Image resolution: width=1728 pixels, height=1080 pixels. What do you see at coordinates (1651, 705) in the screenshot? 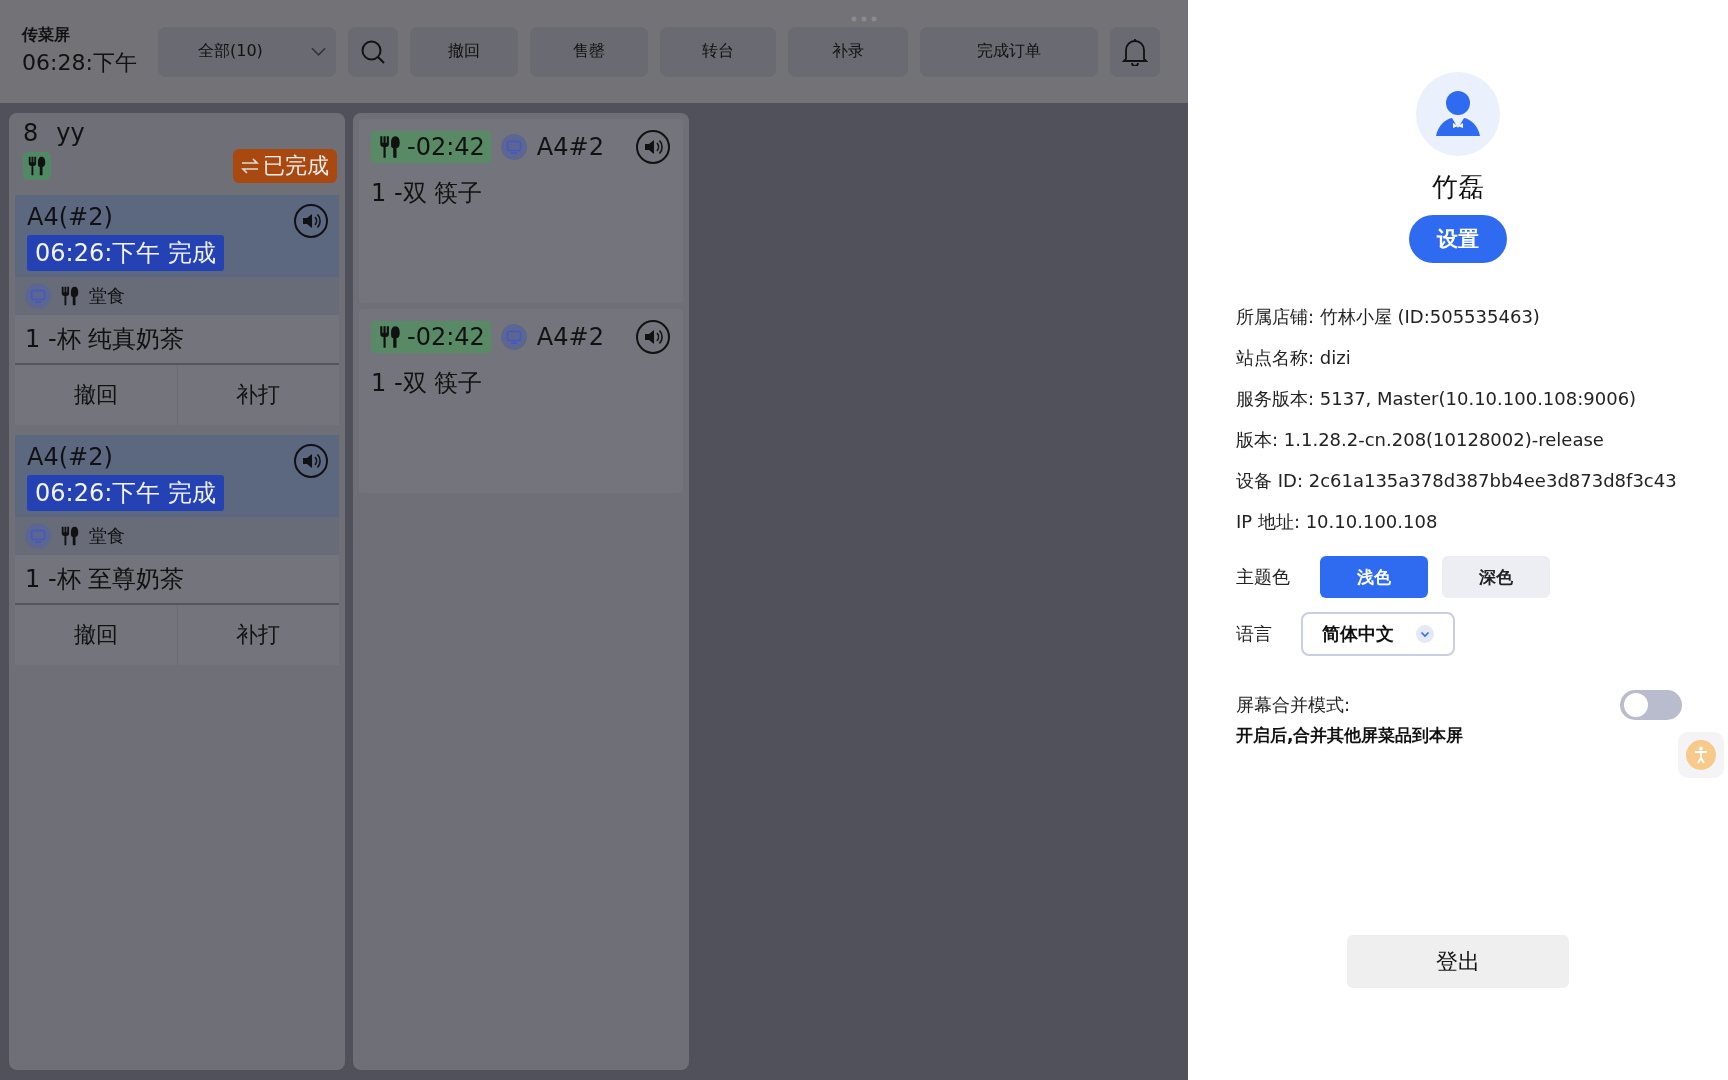
I see `merge-mode-toggle` at bounding box center [1651, 705].